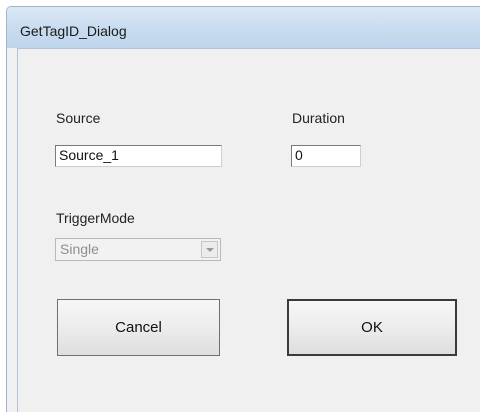 The width and height of the screenshot is (481, 412). I want to click on title-bar: GetTagID_Dialog, so click(243, 27).